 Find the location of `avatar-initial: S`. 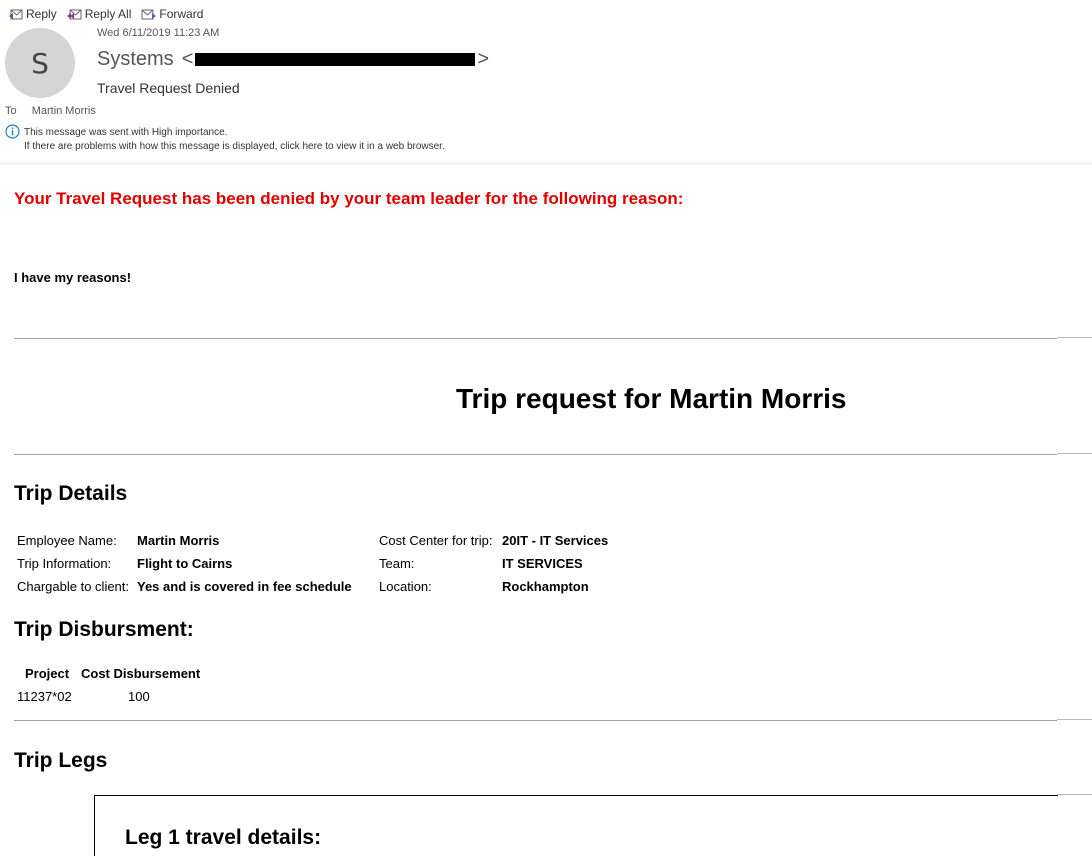

avatar-initial: S is located at coordinates (40, 63).